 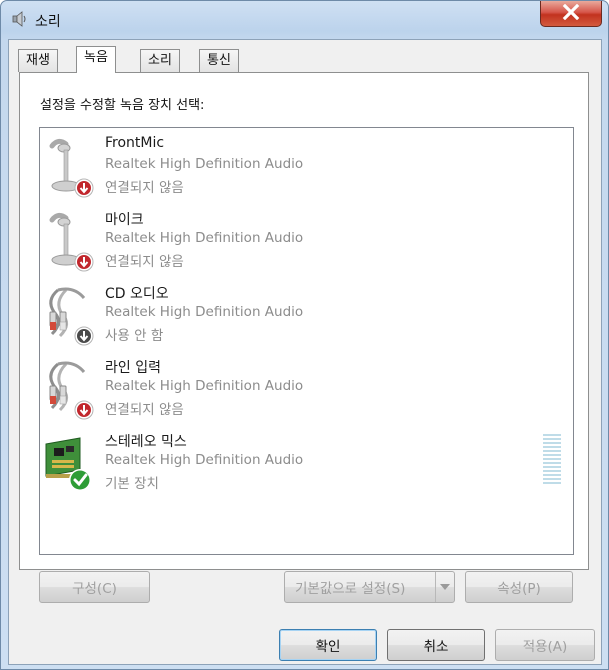 I want to click on device-name: FrontMic, so click(x=135, y=143).